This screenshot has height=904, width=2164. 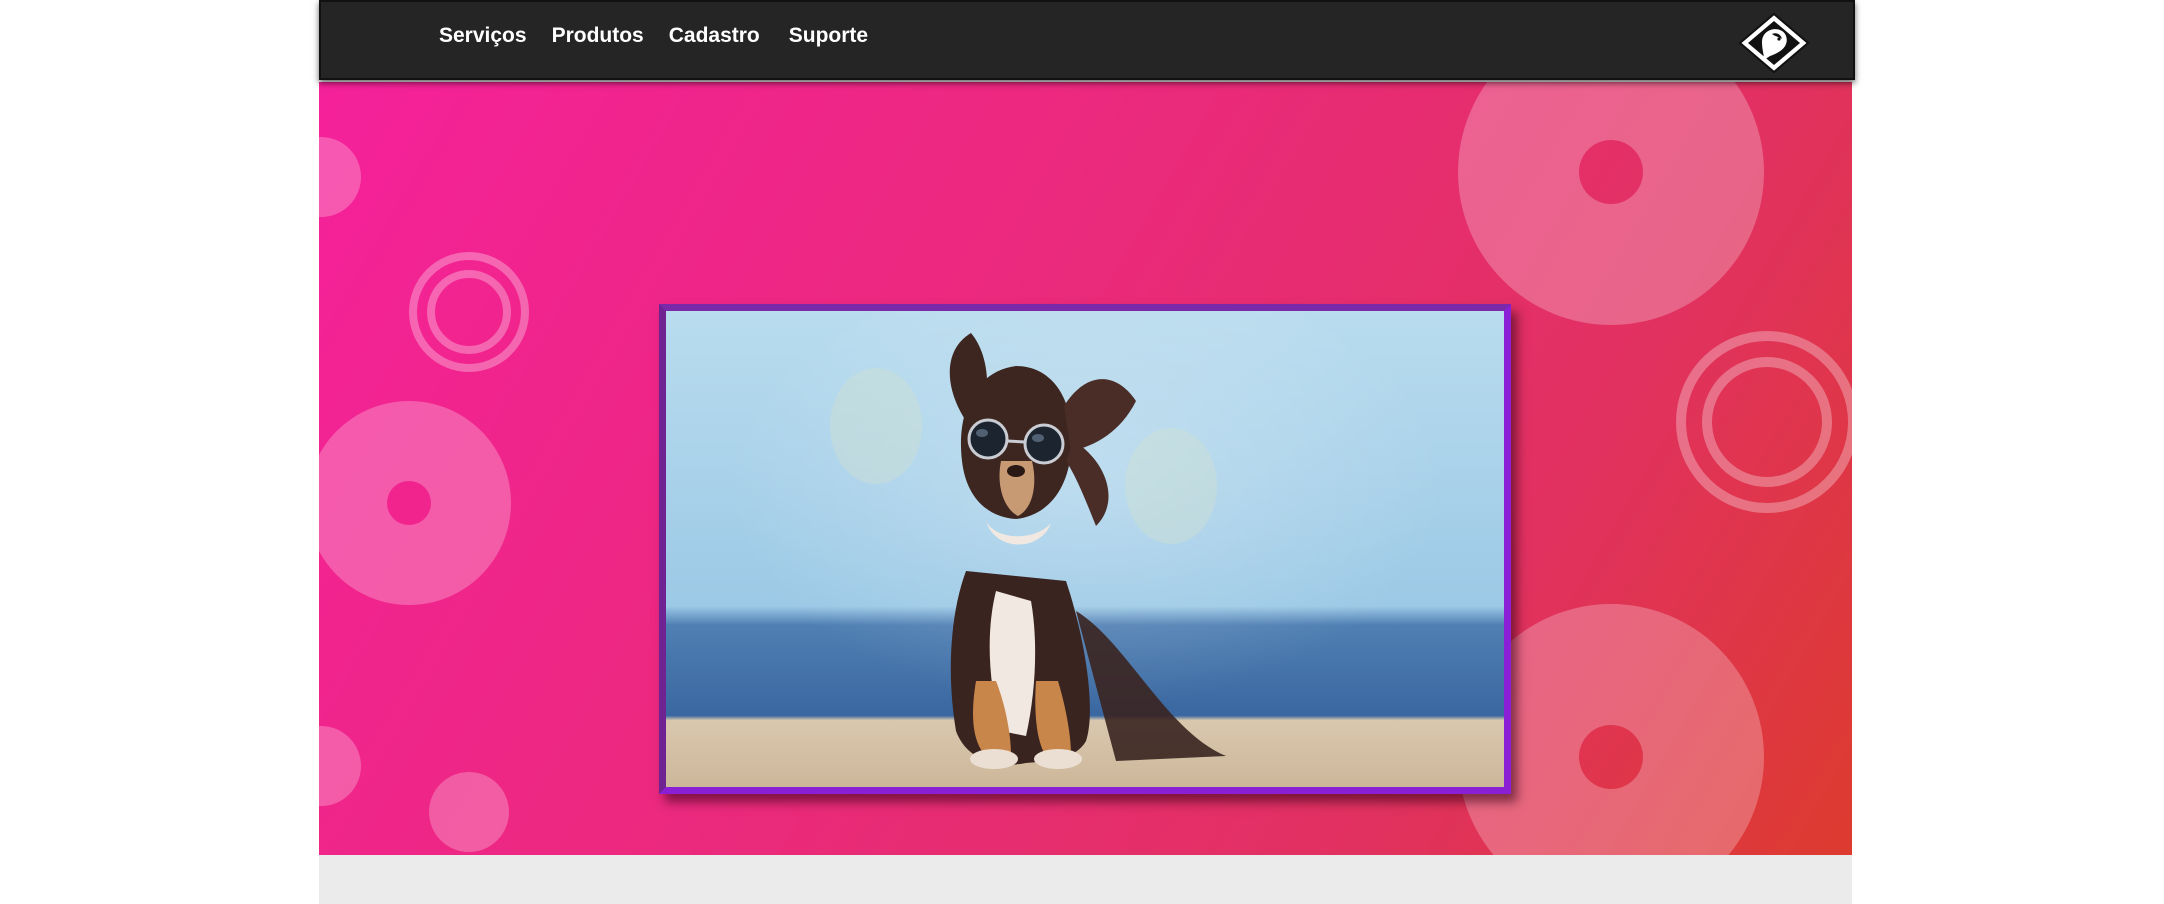 What do you see at coordinates (714, 36) in the screenshot?
I see `nav-link-cadastro: Cadastro` at bounding box center [714, 36].